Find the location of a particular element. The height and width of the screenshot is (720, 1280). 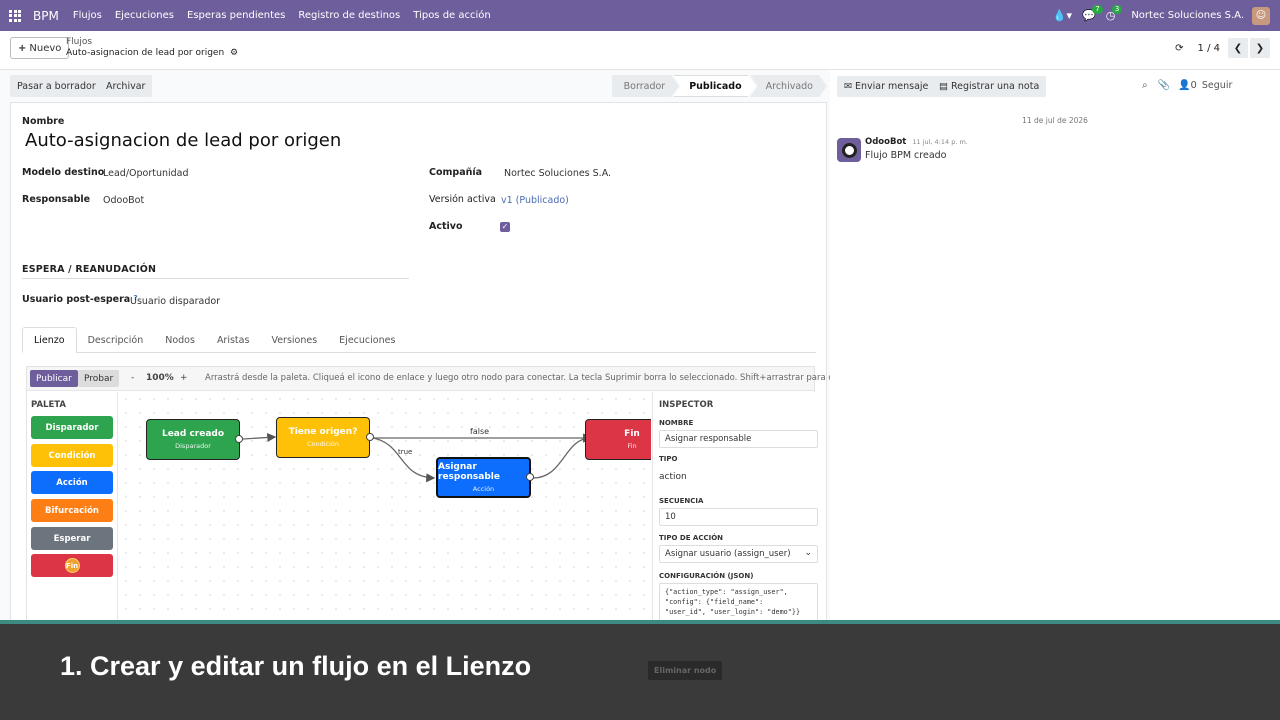

app-brand: BPM is located at coordinates (46, 16).